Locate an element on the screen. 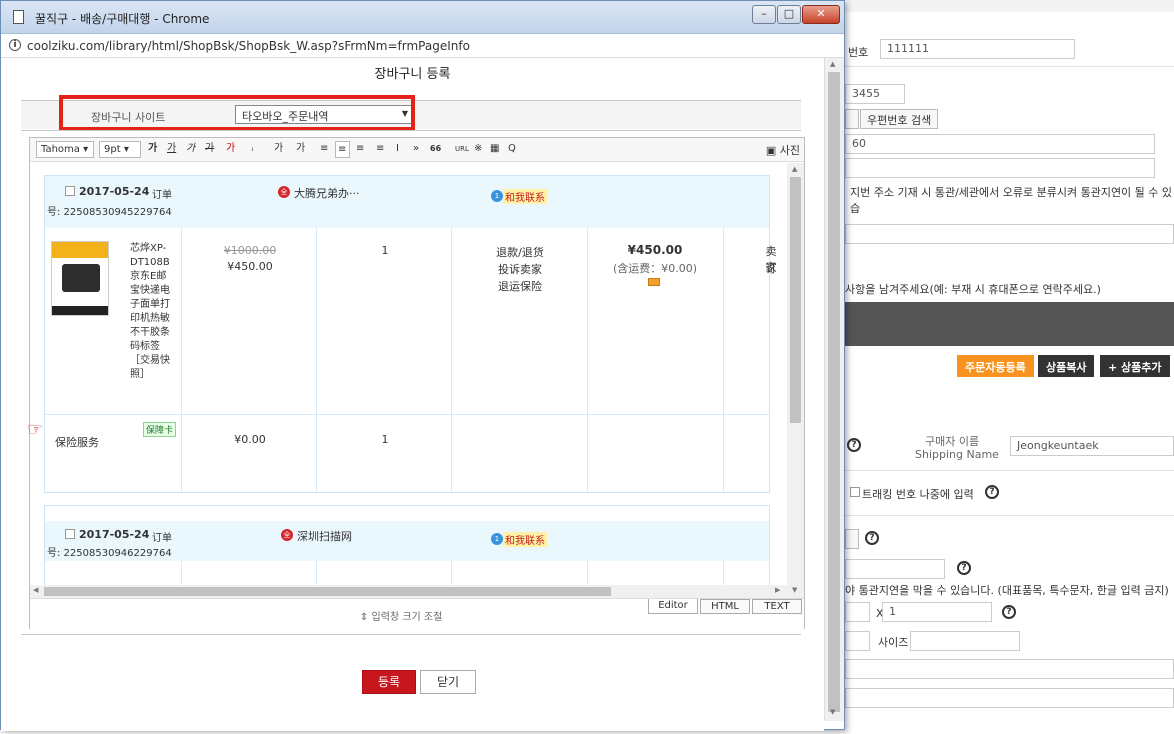 This screenshot has width=1174, height=734. font-family-value: Tahoma is located at coordinates (60, 149).